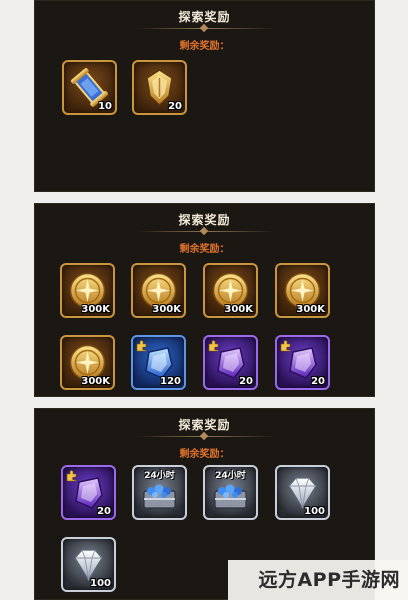  Describe the element at coordinates (318, 580) in the screenshot. I see `site-watermark: 远方APP手游网` at that location.